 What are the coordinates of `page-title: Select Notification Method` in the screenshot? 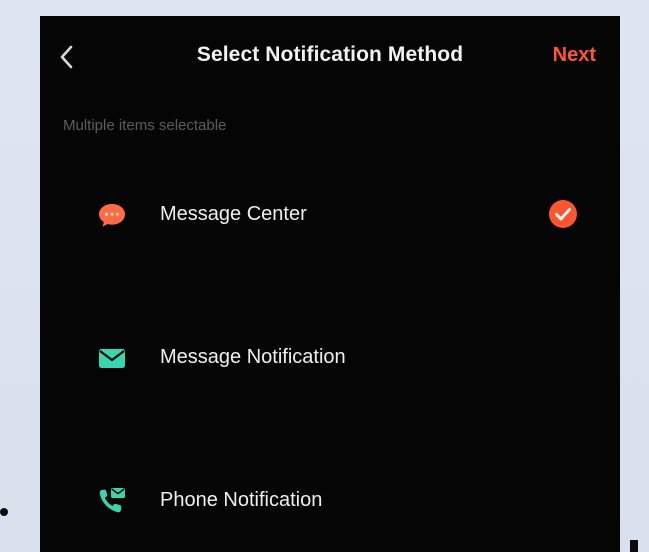 It's located at (330, 54).